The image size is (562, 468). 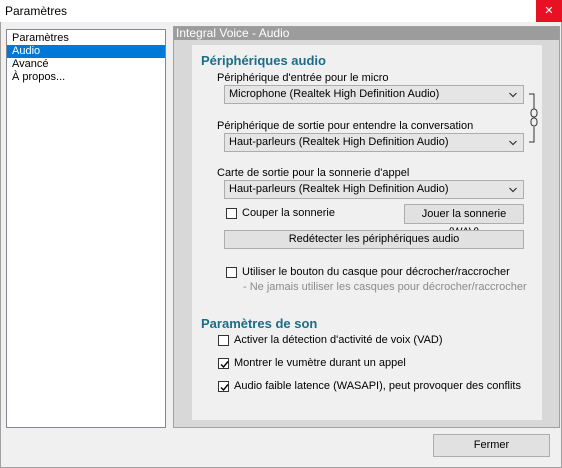 I want to click on panel-header: Integral Voice - Audio, so click(x=366, y=33).